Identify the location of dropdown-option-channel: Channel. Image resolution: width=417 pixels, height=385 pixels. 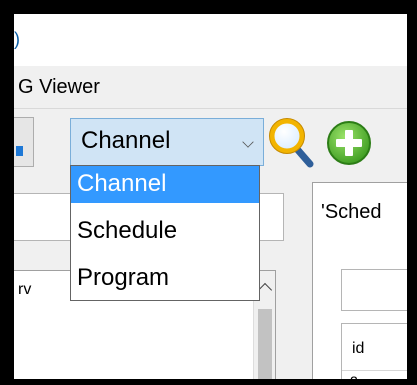
(165, 184).